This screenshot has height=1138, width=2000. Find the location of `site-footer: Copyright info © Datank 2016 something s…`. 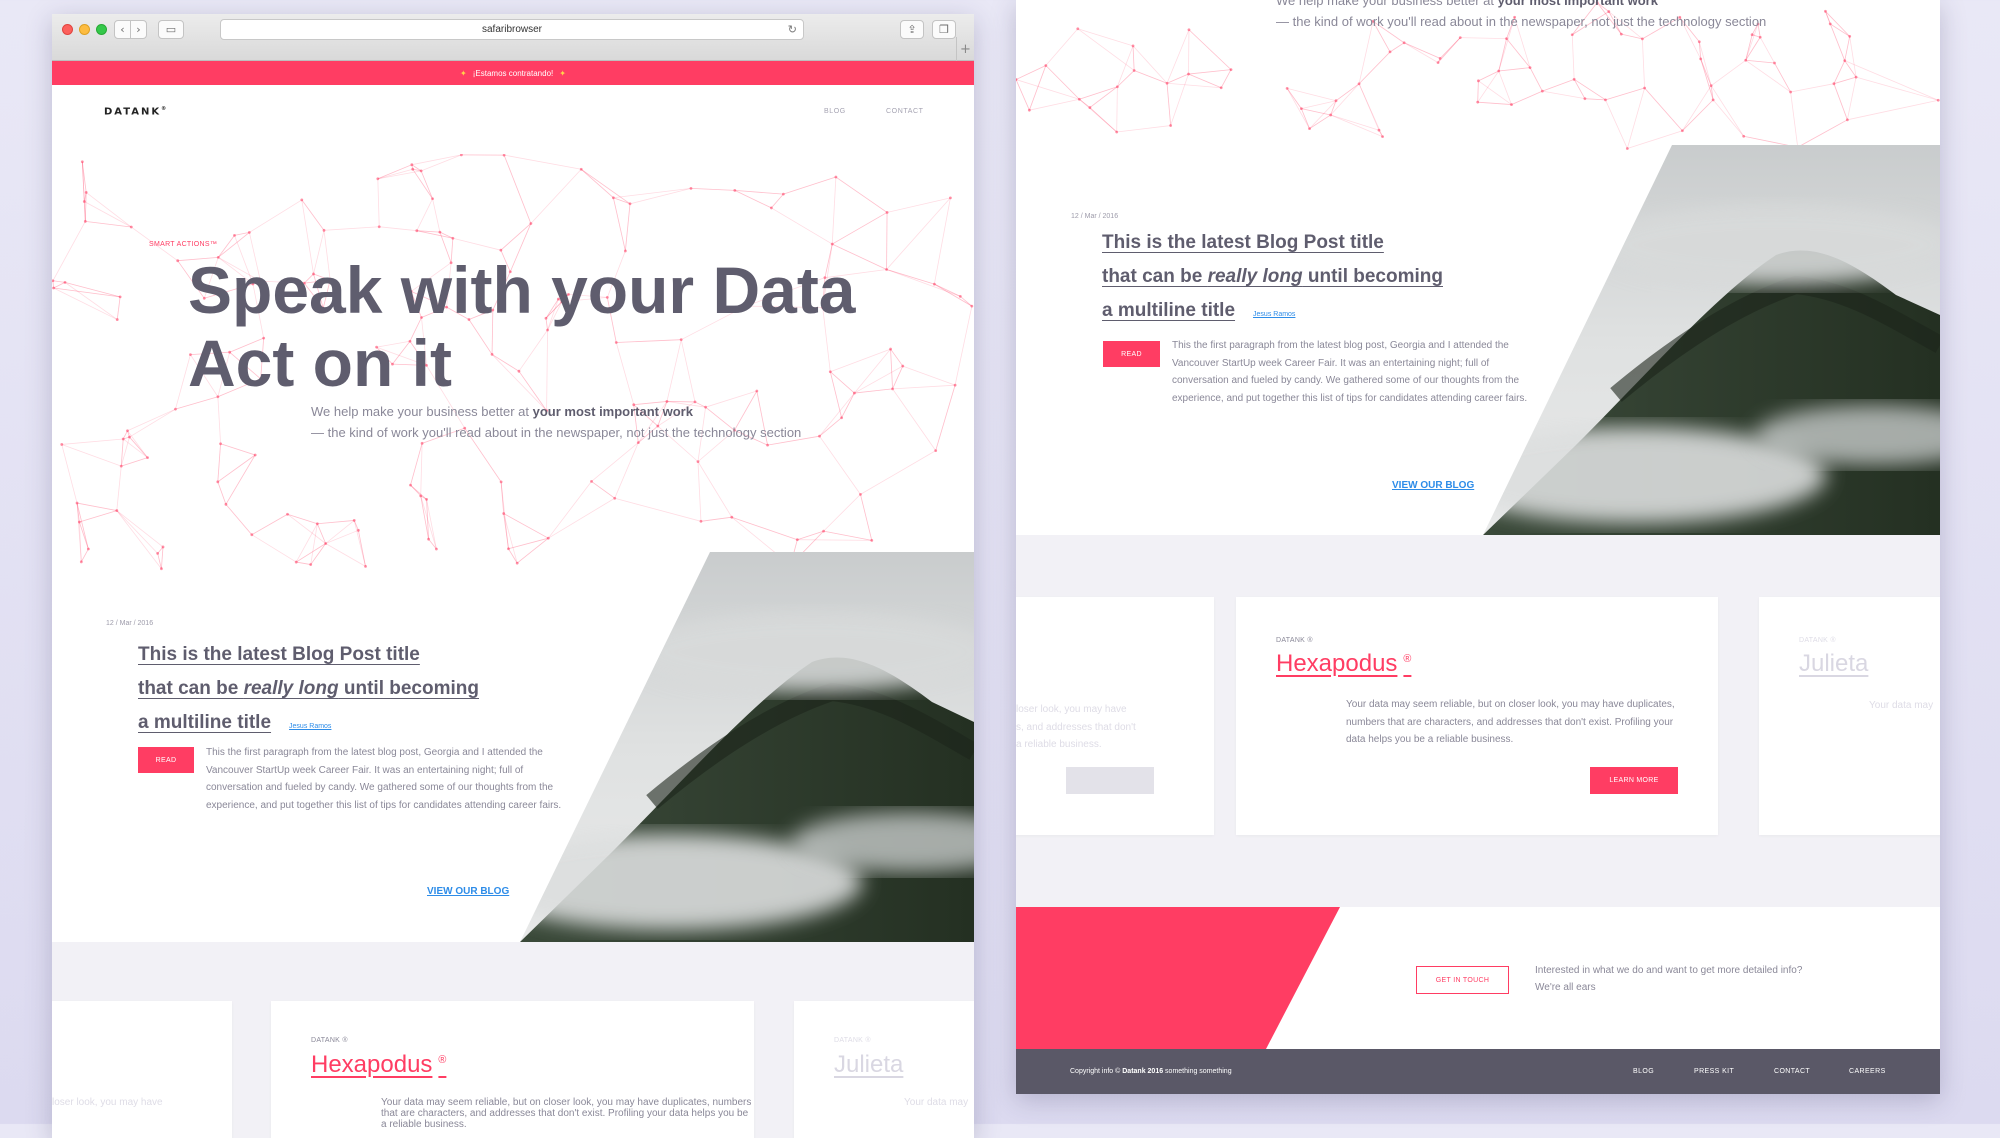

site-footer: Copyright info © Datank 2016 something s… is located at coordinates (1478, 1071).